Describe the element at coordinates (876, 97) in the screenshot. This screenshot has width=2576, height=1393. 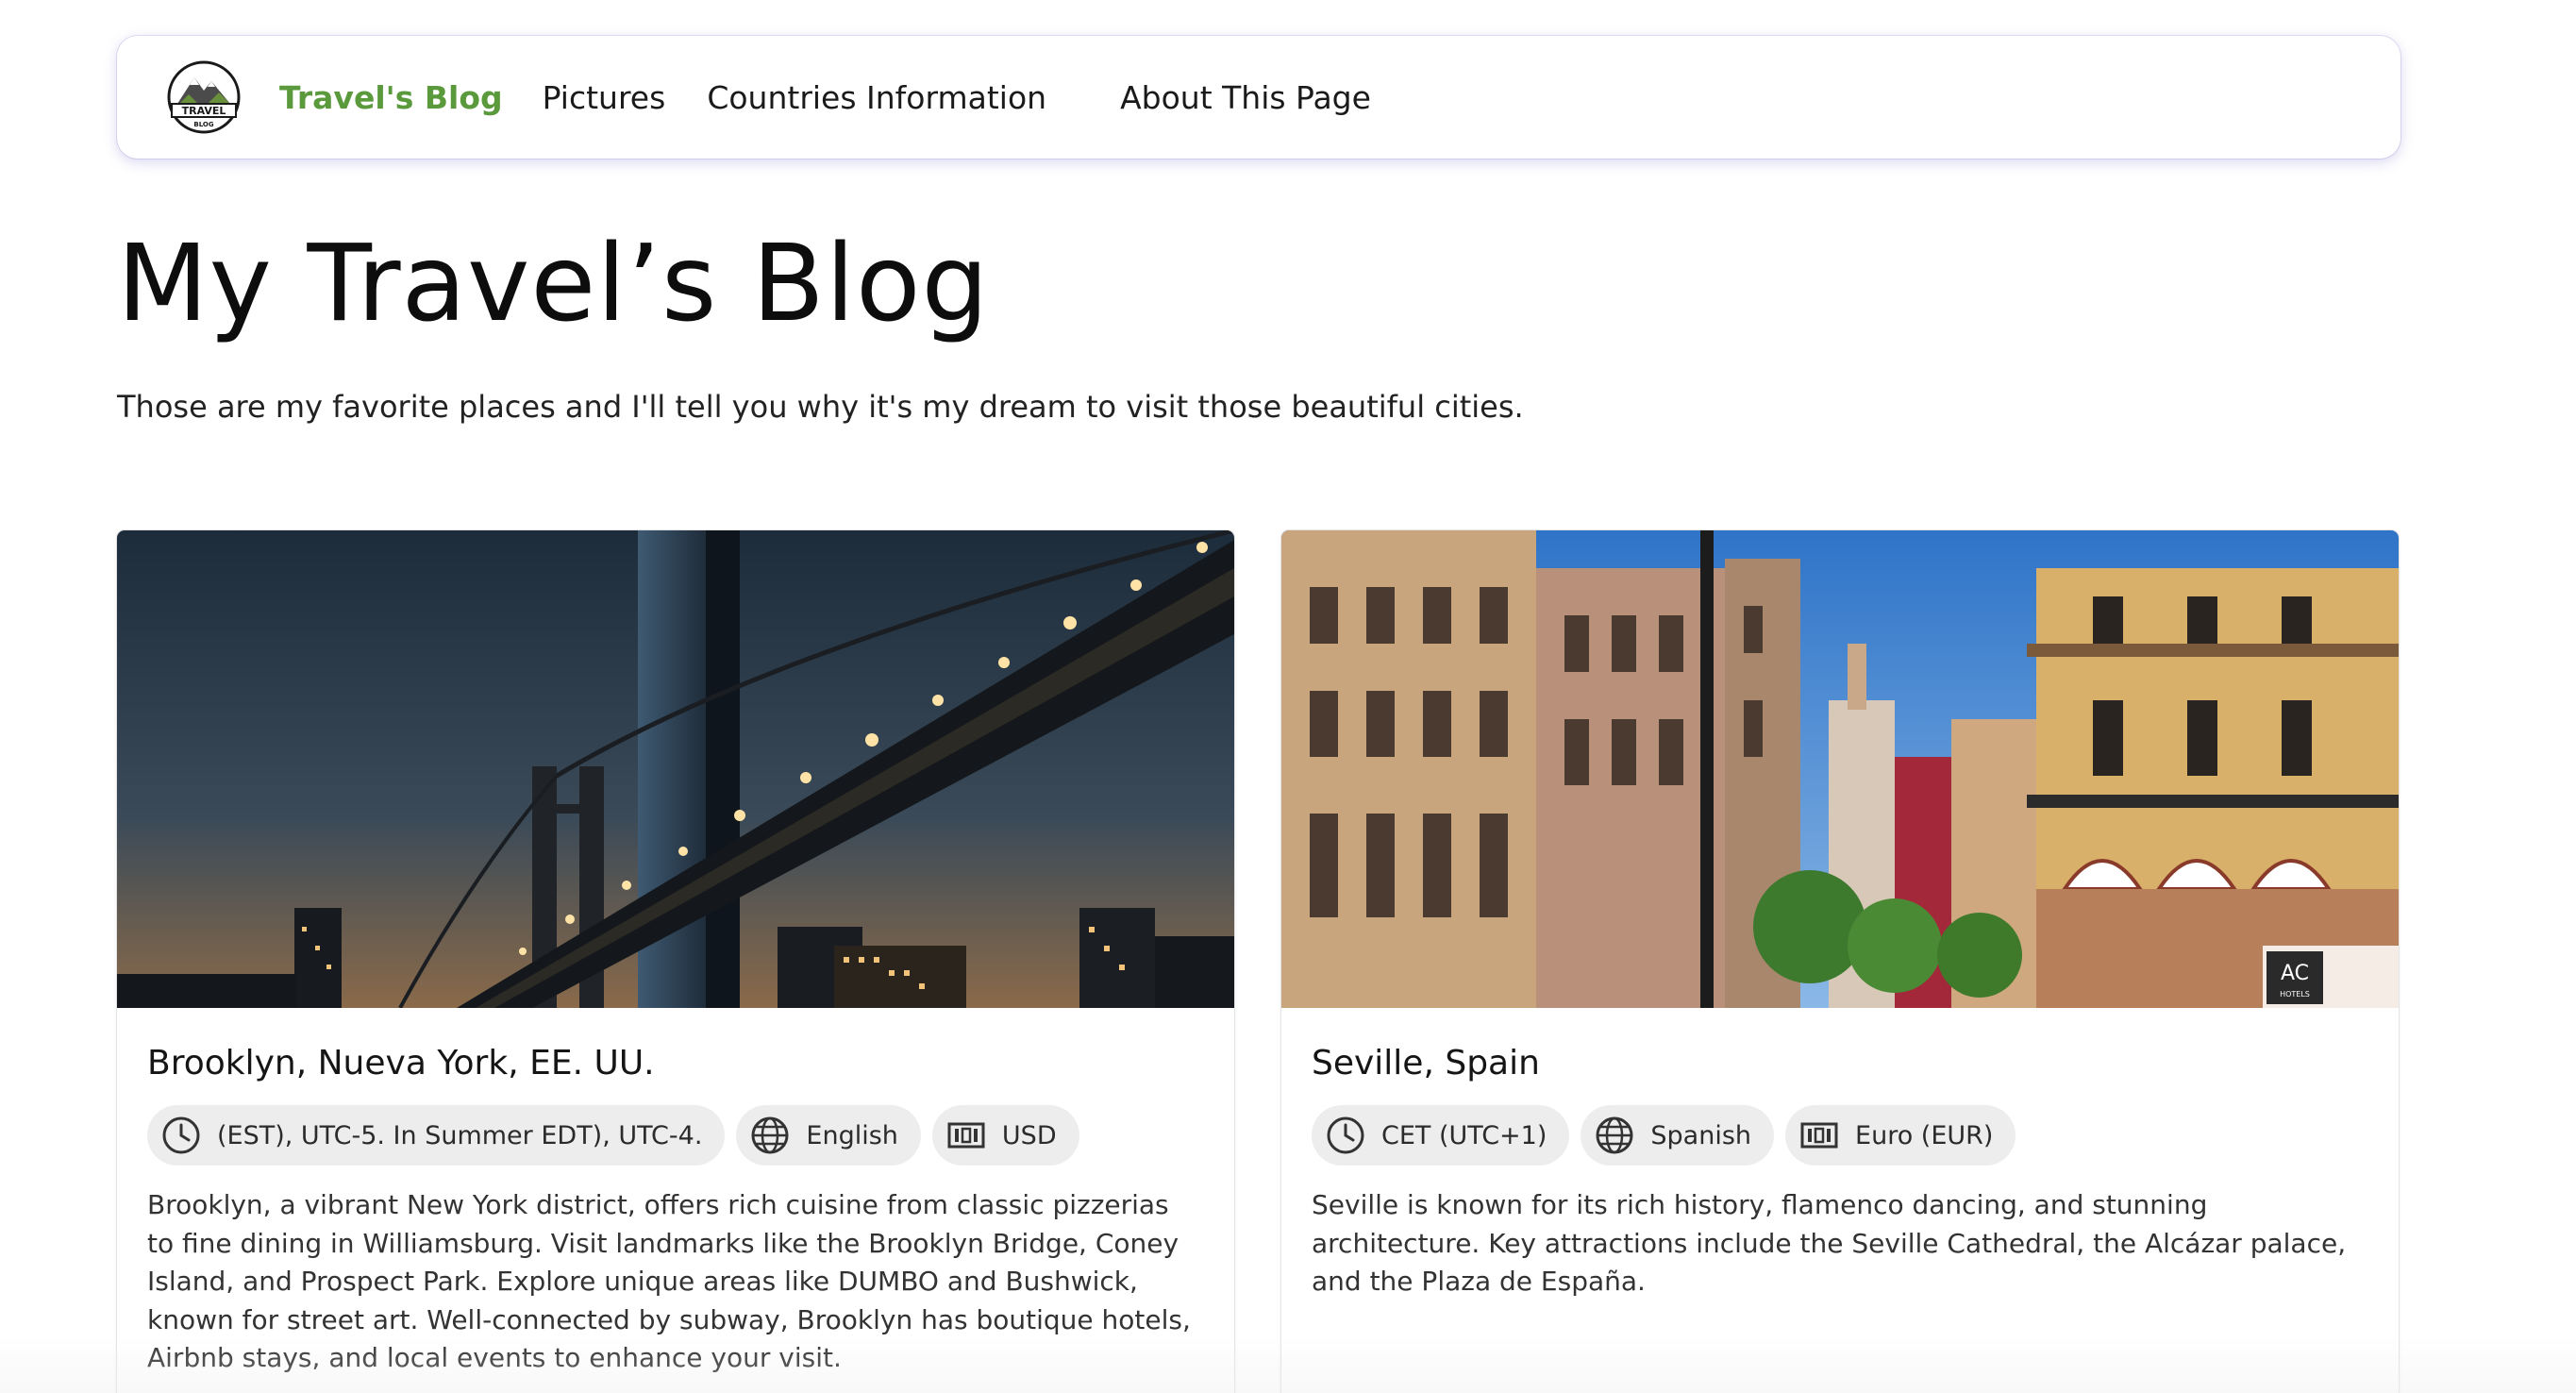
I see `nav-link-countries-information: Countries Information` at that location.